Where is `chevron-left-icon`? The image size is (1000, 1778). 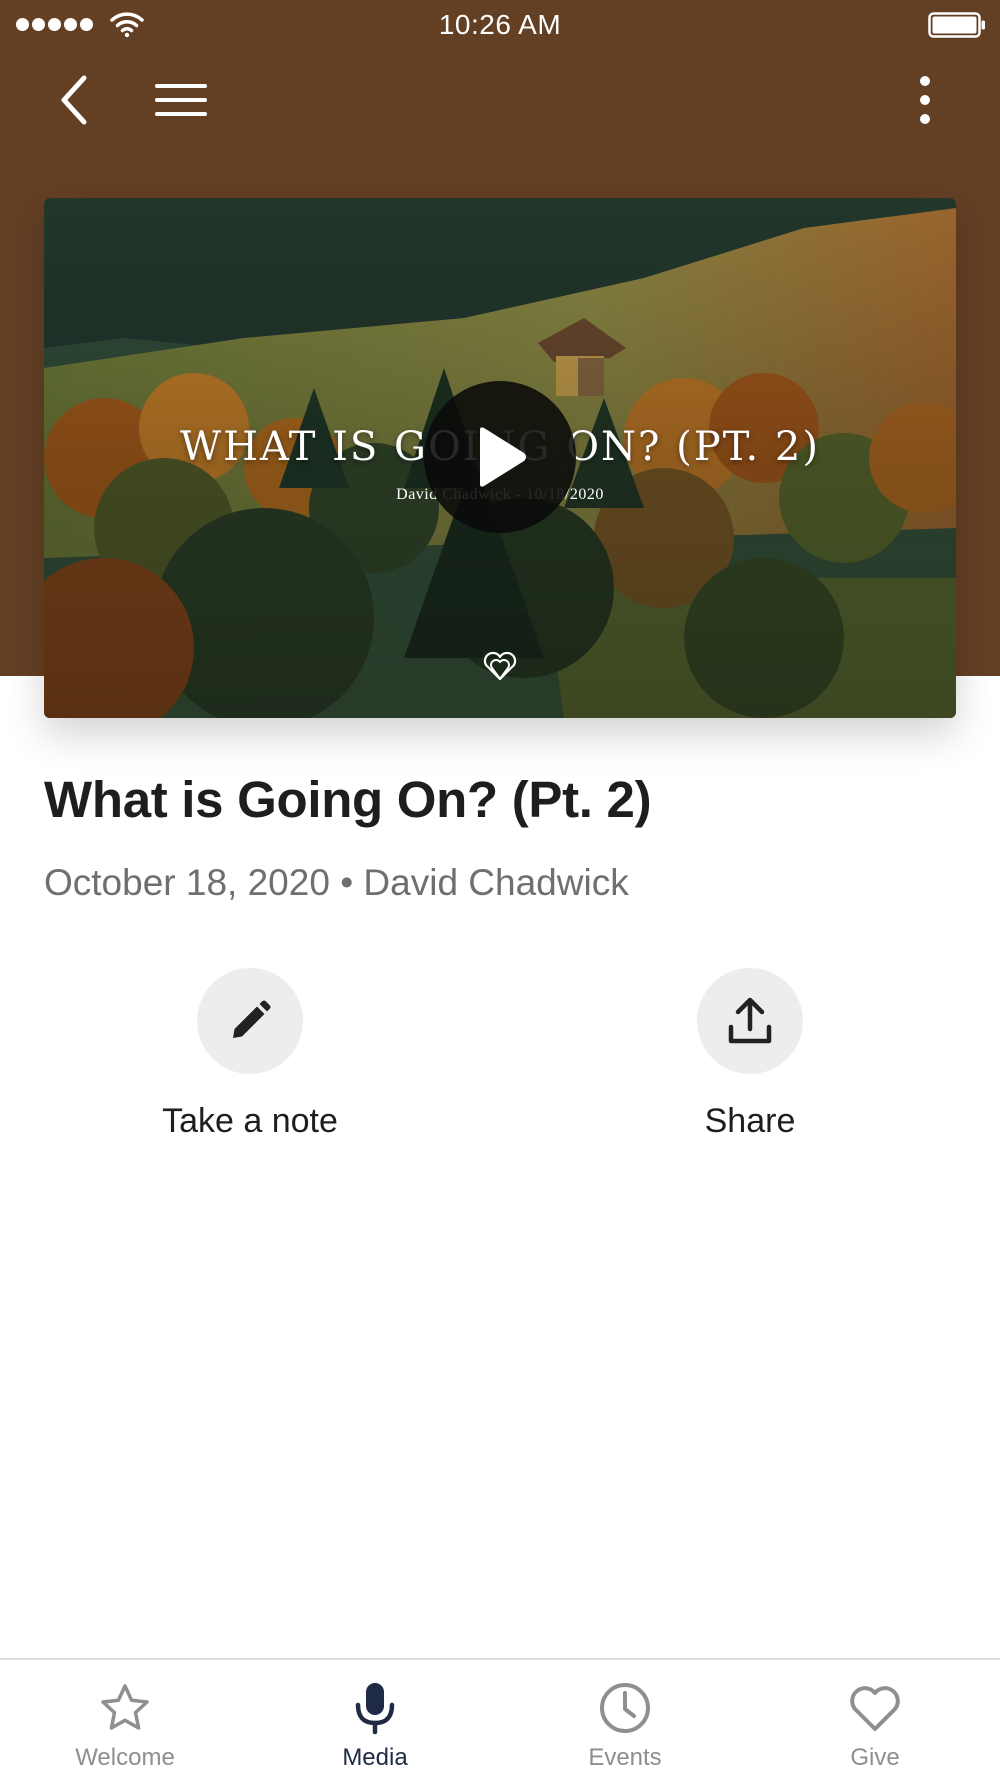
chevron-left-icon is located at coordinates (74, 100).